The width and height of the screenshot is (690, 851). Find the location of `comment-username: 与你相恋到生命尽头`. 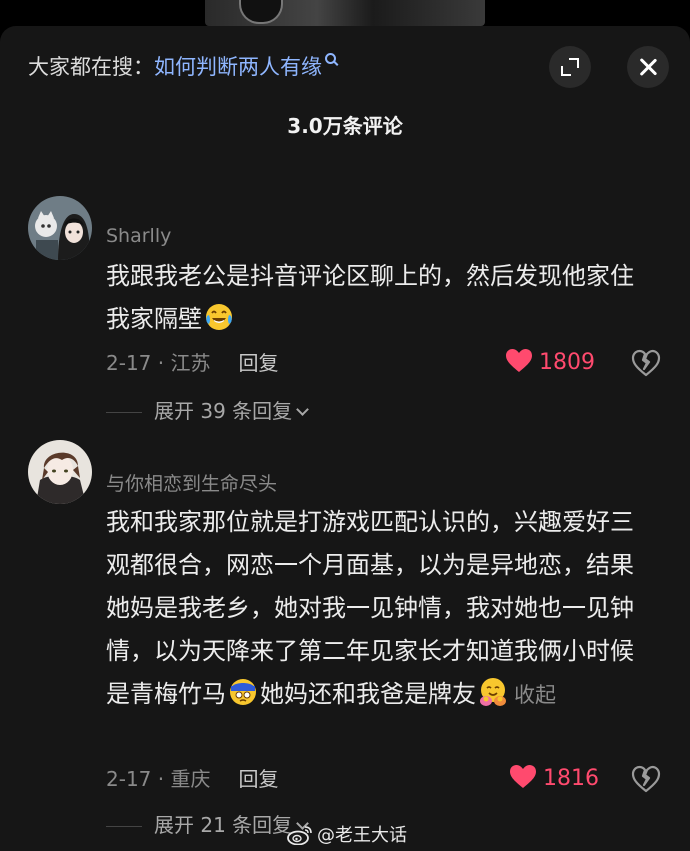

comment-username: 与你相恋到生命尽头 is located at coordinates (191, 482).